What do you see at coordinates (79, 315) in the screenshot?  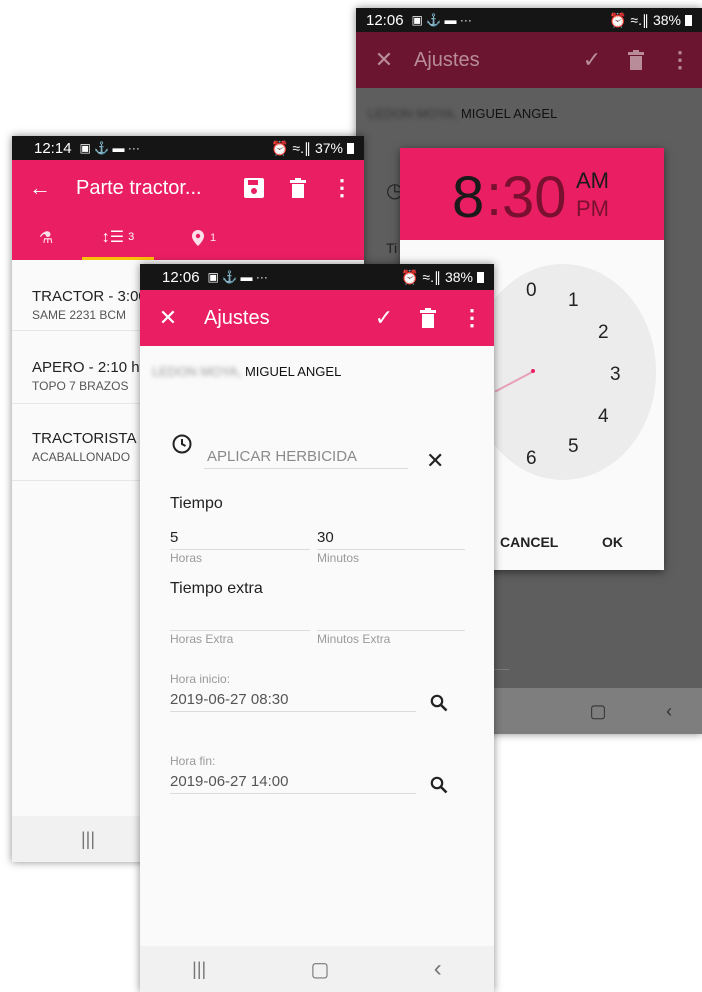 I see `list-item-subtitle: SAME 2231 BCM` at bounding box center [79, 315].